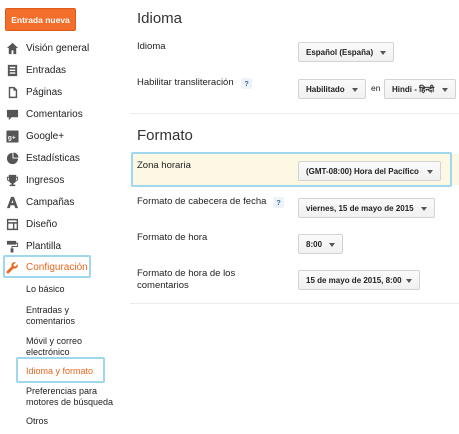  I want to click on section-title-format: Formato, so click(165, 135).